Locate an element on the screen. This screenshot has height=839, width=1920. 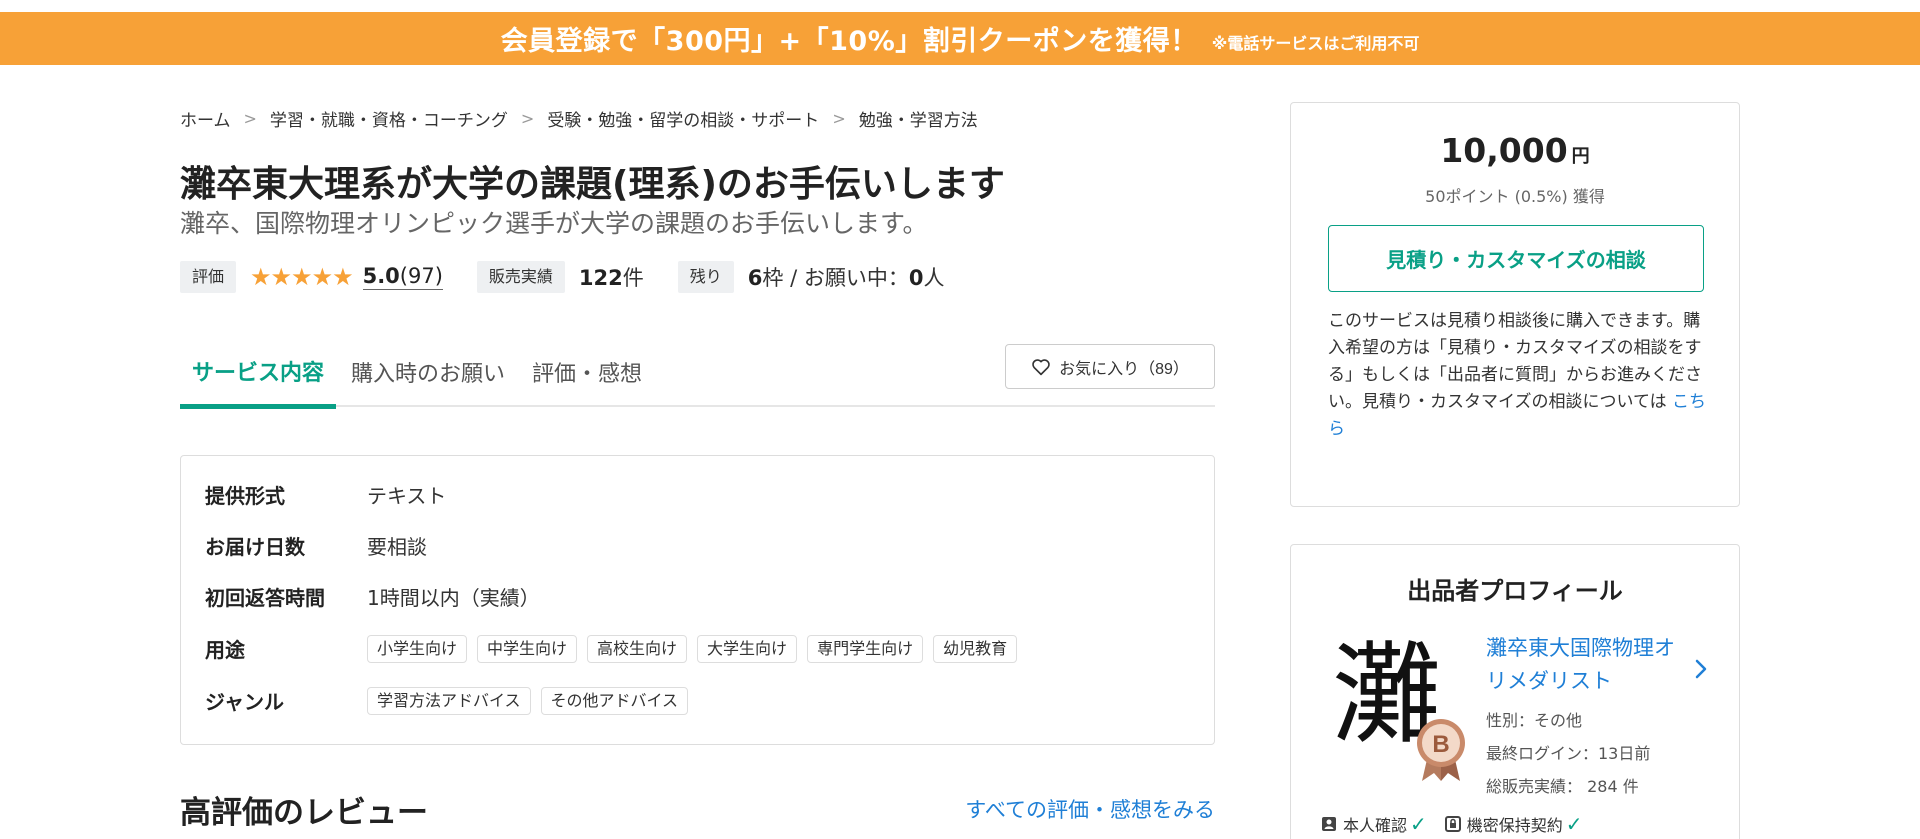
usage-chip: 大学生向け is located at coordinates (747, 648).